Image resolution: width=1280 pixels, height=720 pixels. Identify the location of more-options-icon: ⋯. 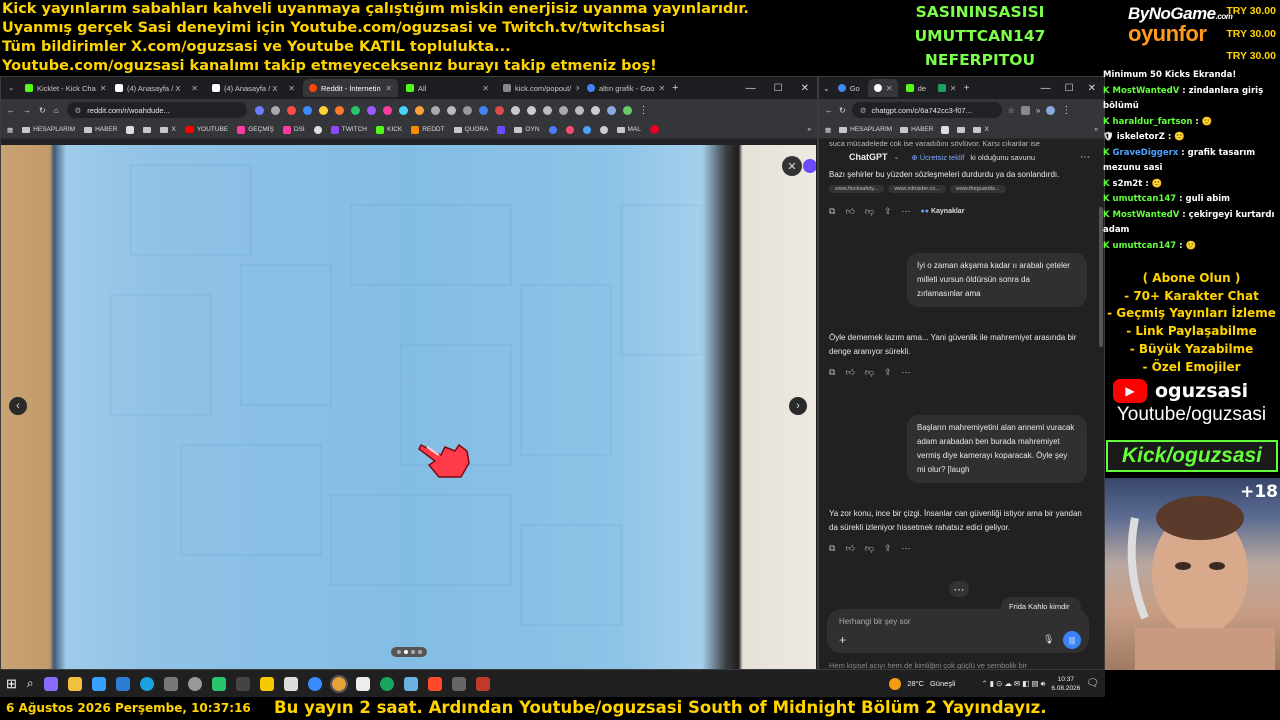
(1085, 157).